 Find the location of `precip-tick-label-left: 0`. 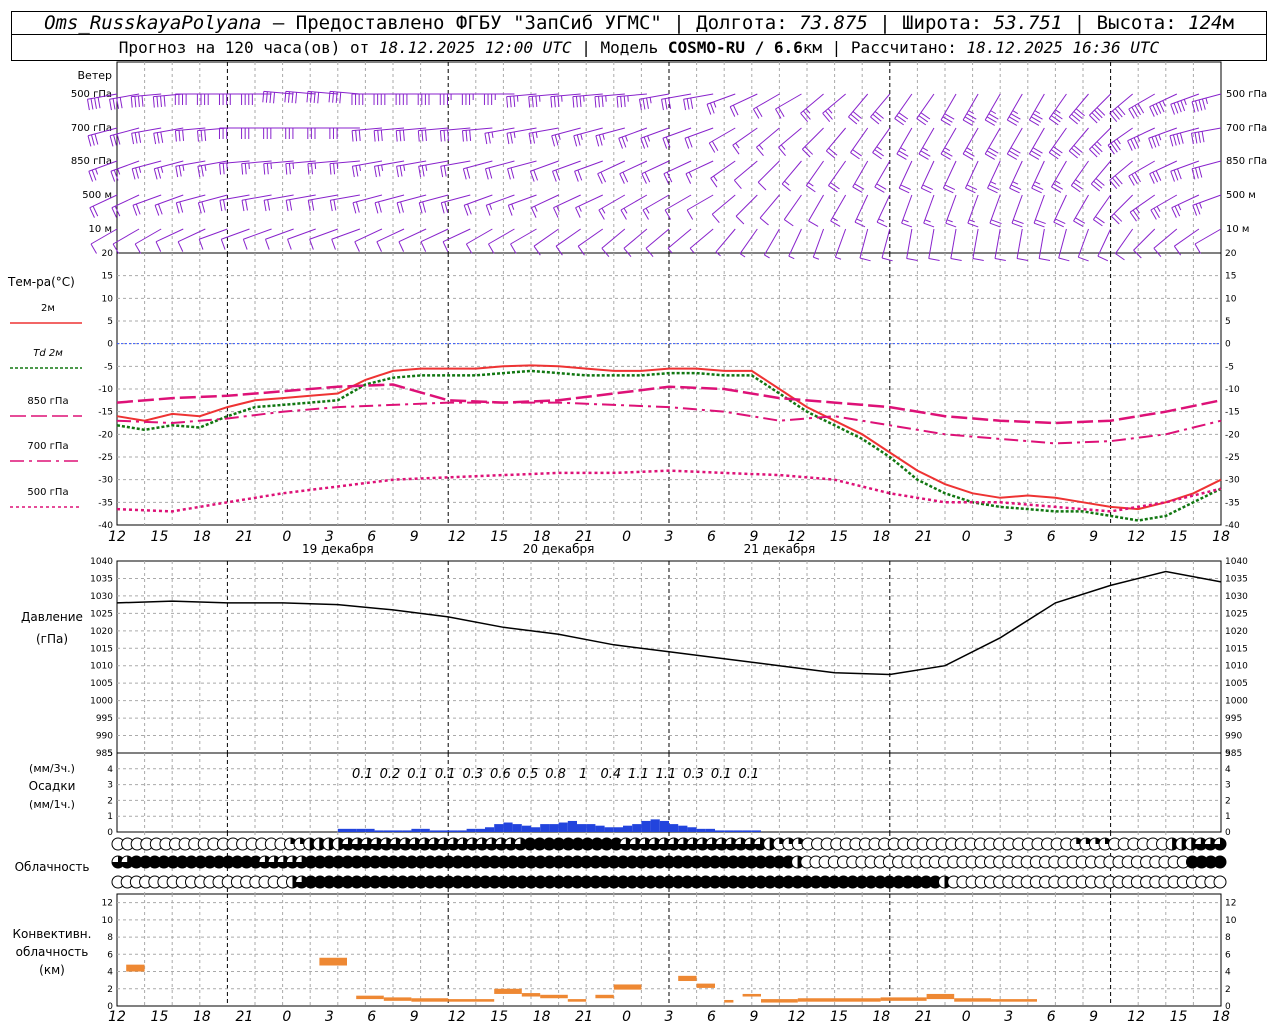

precip-tick-label-left: 0 is located at coordinates (110, 833).